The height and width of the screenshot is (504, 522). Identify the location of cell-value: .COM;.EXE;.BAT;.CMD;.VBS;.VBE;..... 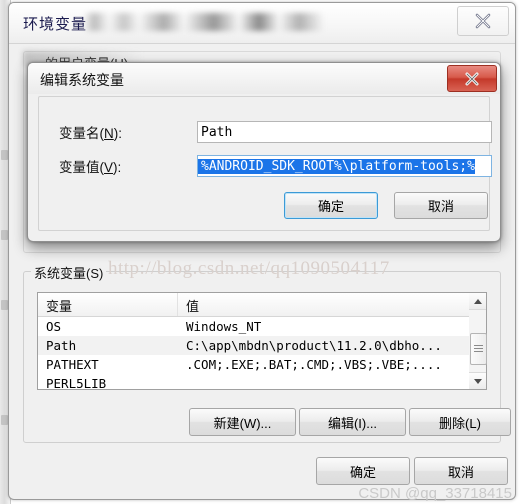
(314, 364).